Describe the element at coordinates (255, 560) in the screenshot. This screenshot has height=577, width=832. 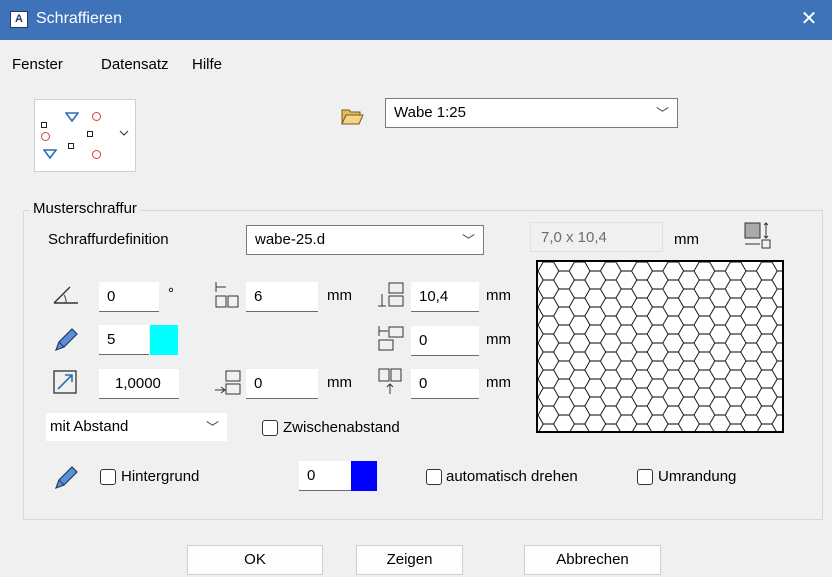
I see `ok-button: OK` at that location.